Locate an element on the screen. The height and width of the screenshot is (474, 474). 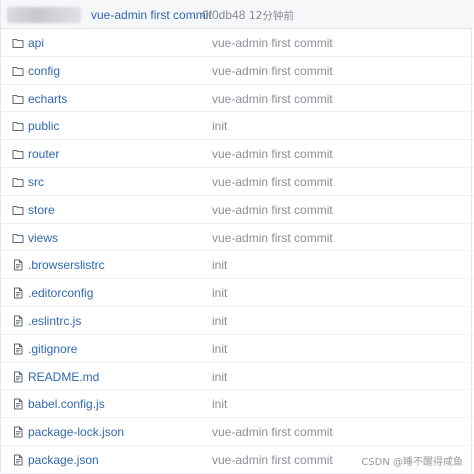
file-row: src vue-admin first commit is located at coordinates (237, 182).